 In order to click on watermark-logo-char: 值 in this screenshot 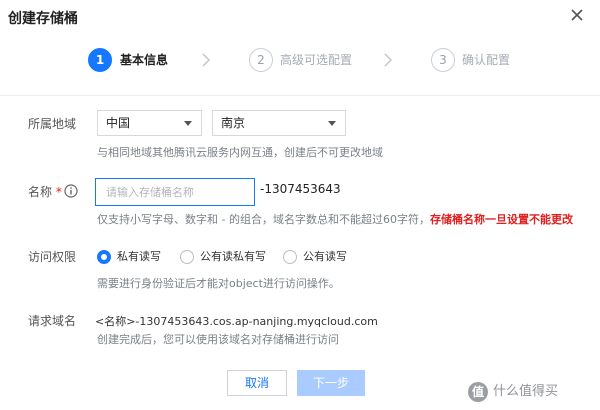, I will do `click(477, 392)`.